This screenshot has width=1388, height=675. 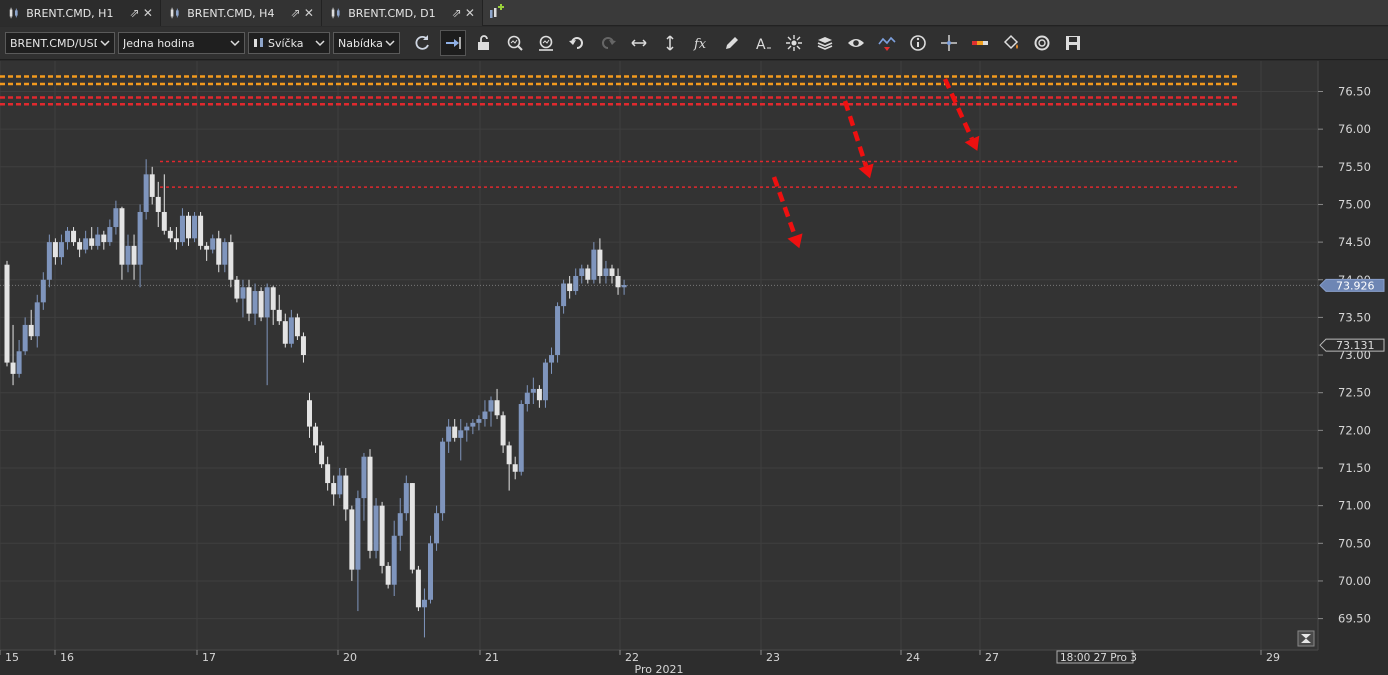 I want to click on vertical-arrows-button, so click(x=670, y=43).